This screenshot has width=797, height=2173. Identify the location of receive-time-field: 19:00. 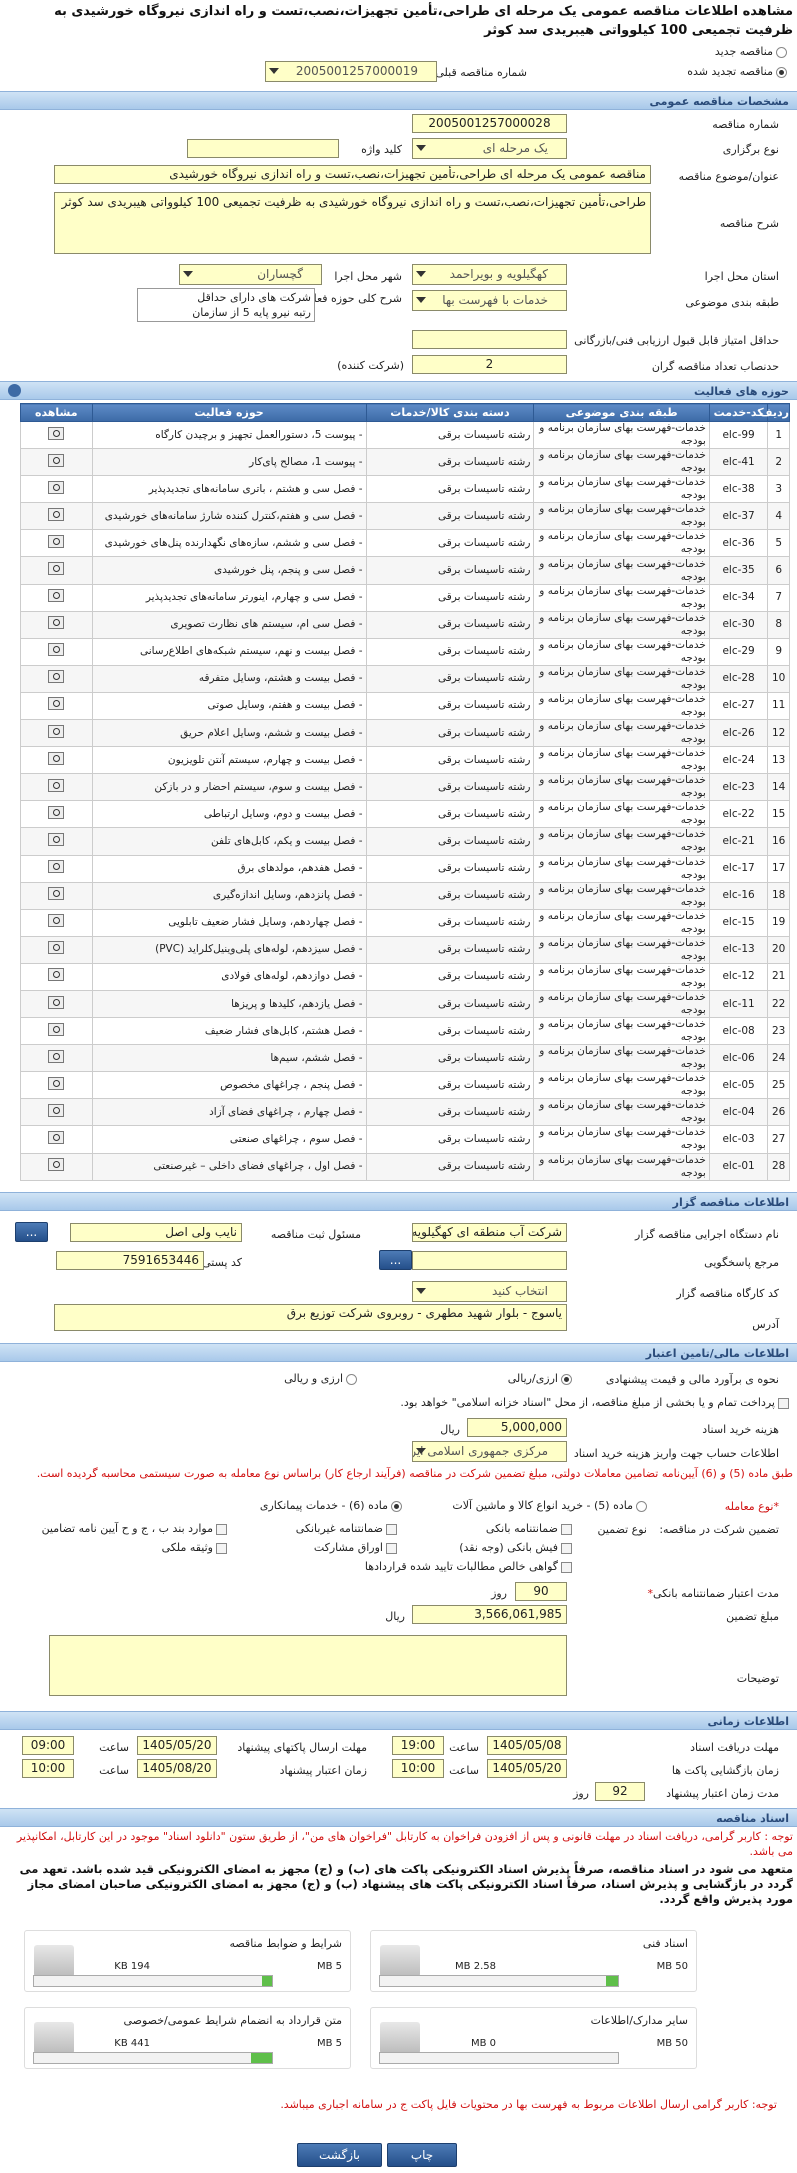
(418, 1745).